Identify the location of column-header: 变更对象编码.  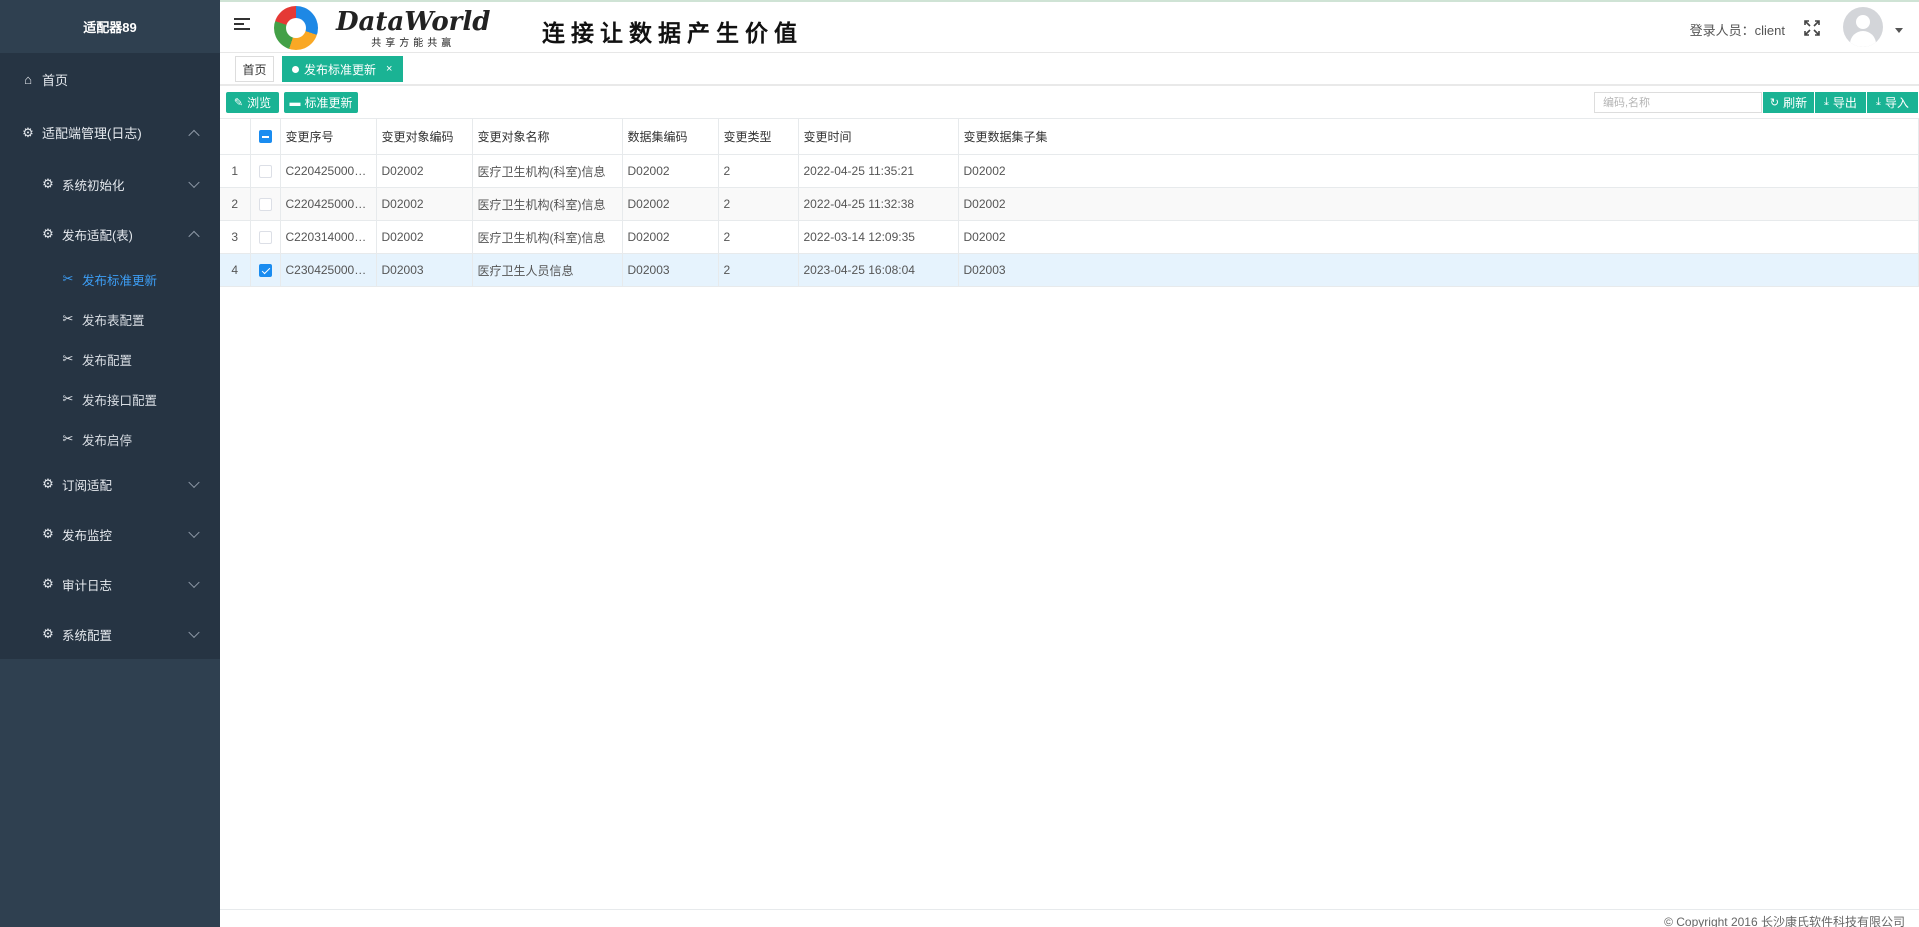
(424, 136).